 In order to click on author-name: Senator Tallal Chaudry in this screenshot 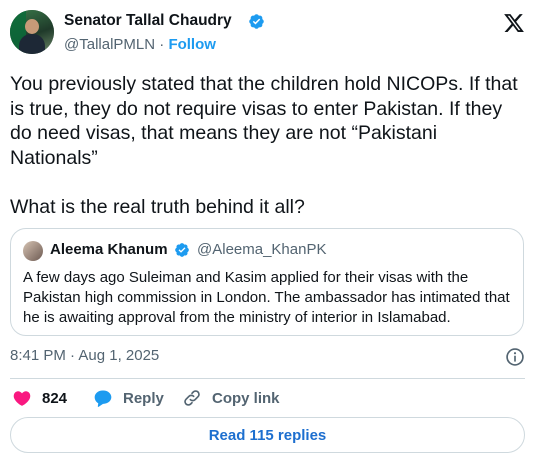, I will do `click(148, 21)`.